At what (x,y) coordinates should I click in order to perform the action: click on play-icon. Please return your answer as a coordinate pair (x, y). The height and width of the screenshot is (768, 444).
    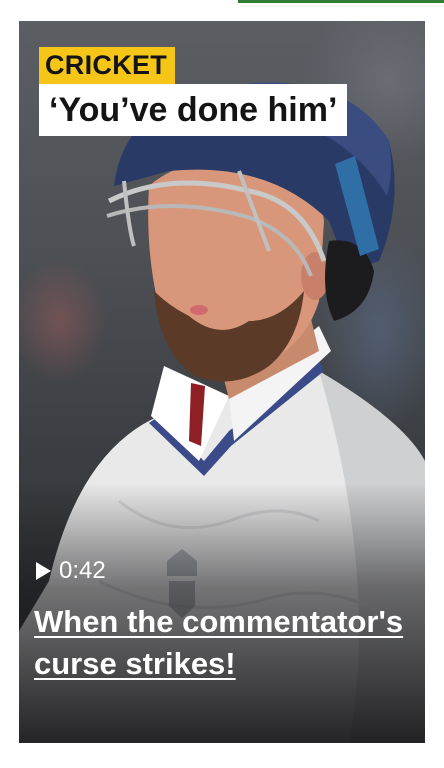
    Looking at the image, I should click on (43, 571).